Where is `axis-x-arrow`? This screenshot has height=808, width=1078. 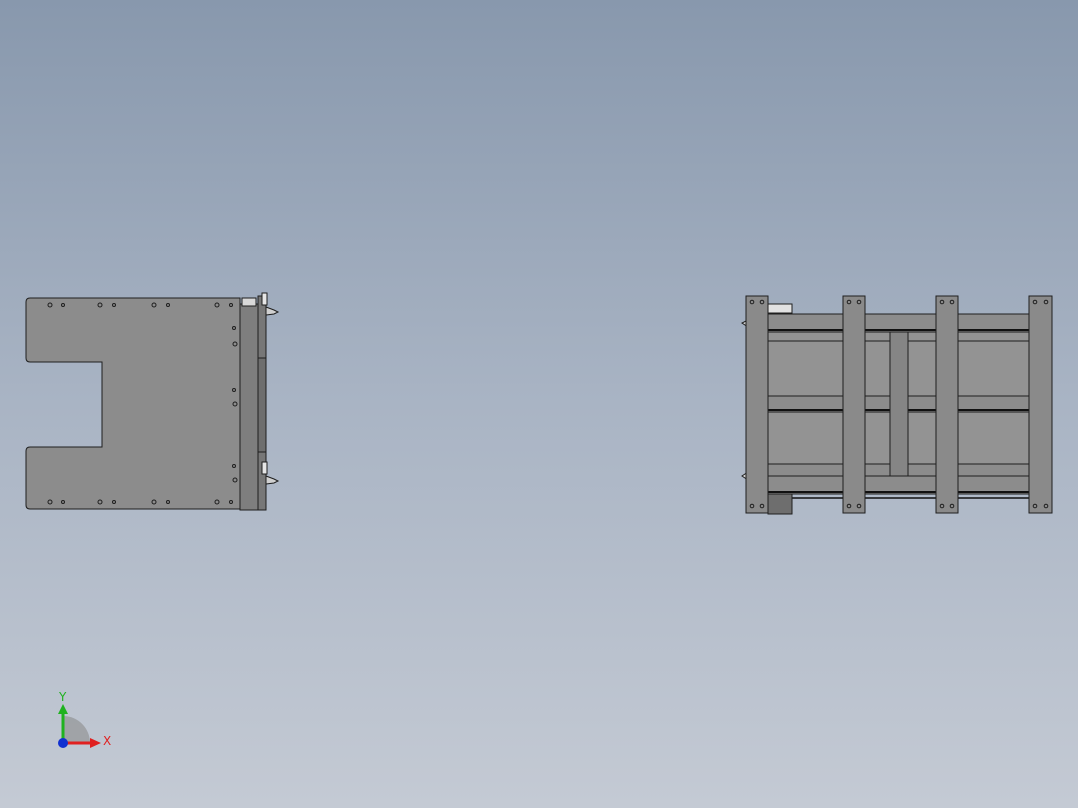
axis-x-arrow is located at coordinates (95, 743).